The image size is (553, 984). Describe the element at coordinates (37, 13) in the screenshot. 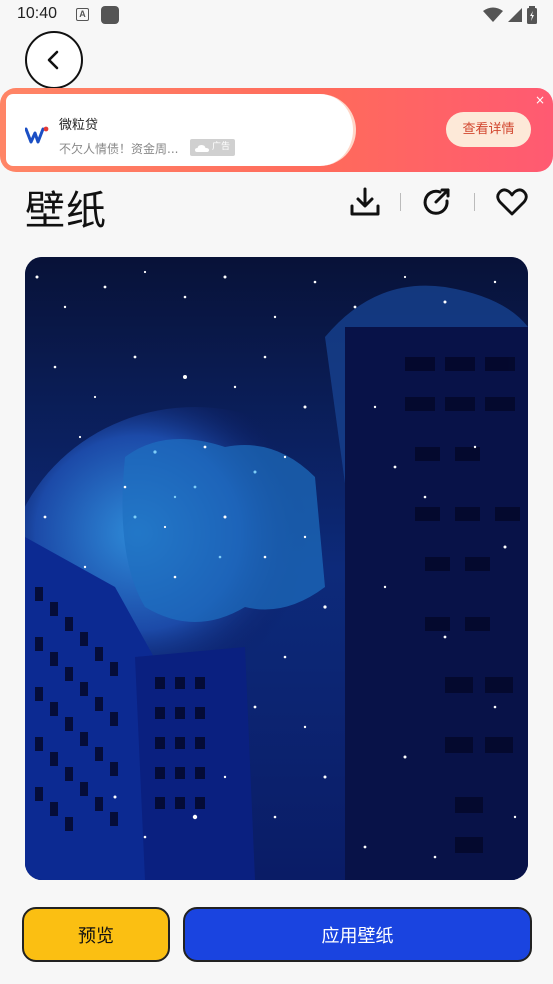

I see `status-time: 10:40` at that location.